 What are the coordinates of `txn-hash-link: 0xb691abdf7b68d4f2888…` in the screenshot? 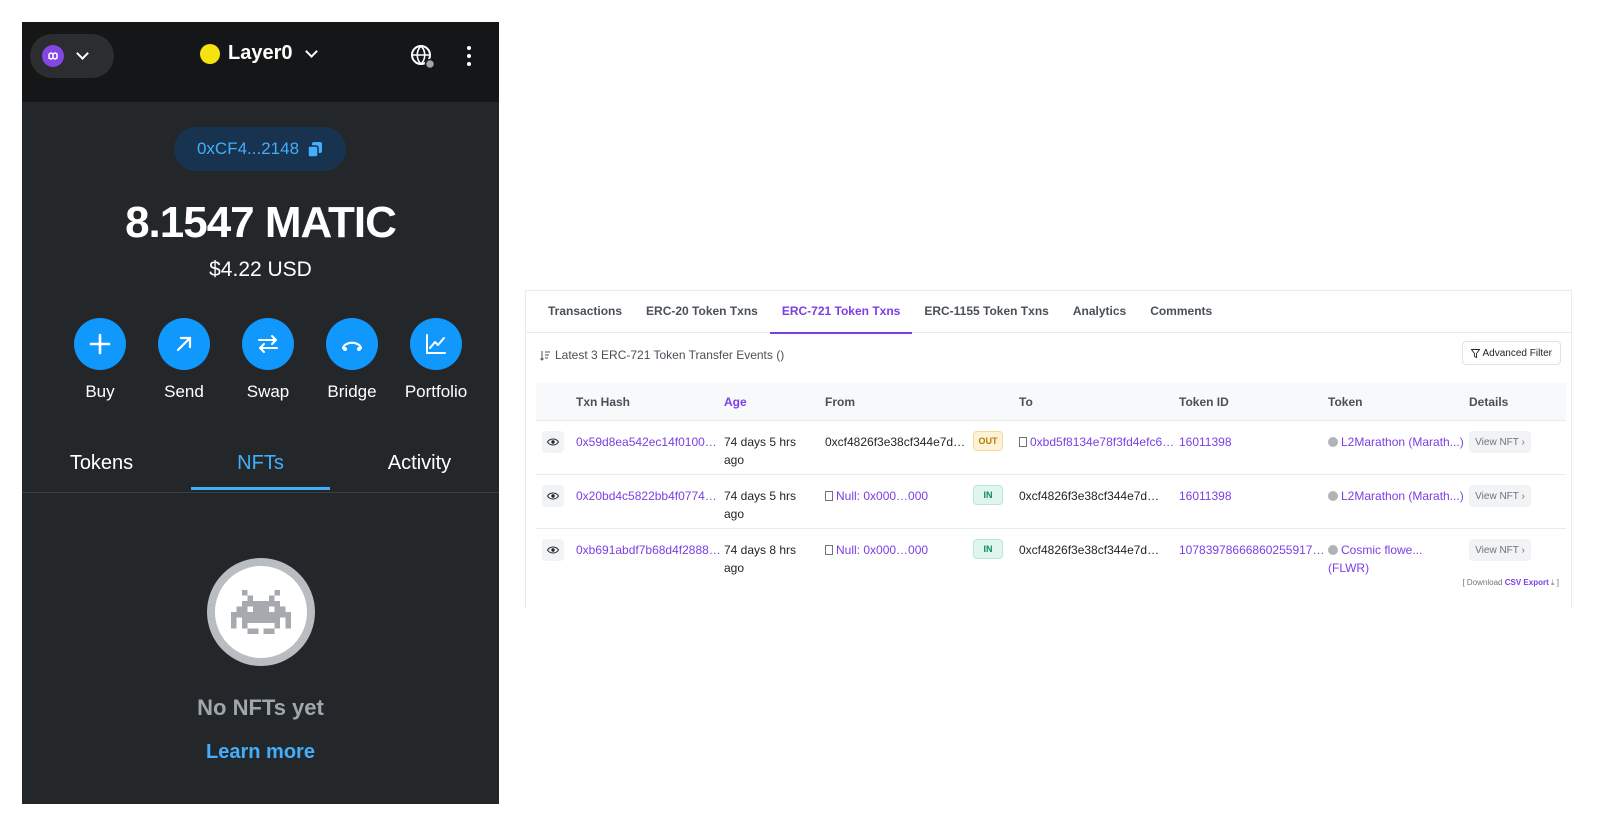 It's located at (648, 550).